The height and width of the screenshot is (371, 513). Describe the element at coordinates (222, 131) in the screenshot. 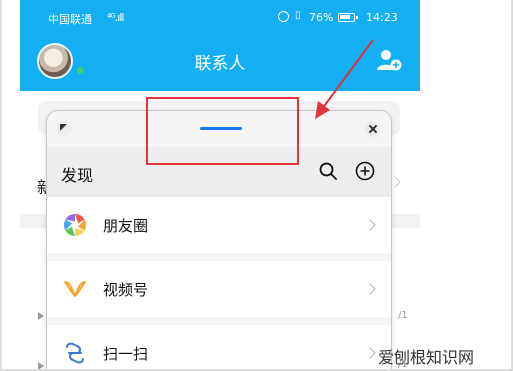

I see `annotation-highlight-box` at that location.